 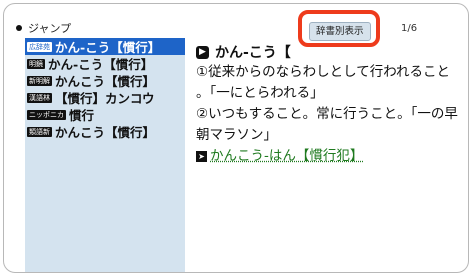 What do you see at coordinates (105, 114) in the screenshot?
I see `sidebar-item-nipponica: ニッポニカ 慣行` at bounding box center [105, 114].